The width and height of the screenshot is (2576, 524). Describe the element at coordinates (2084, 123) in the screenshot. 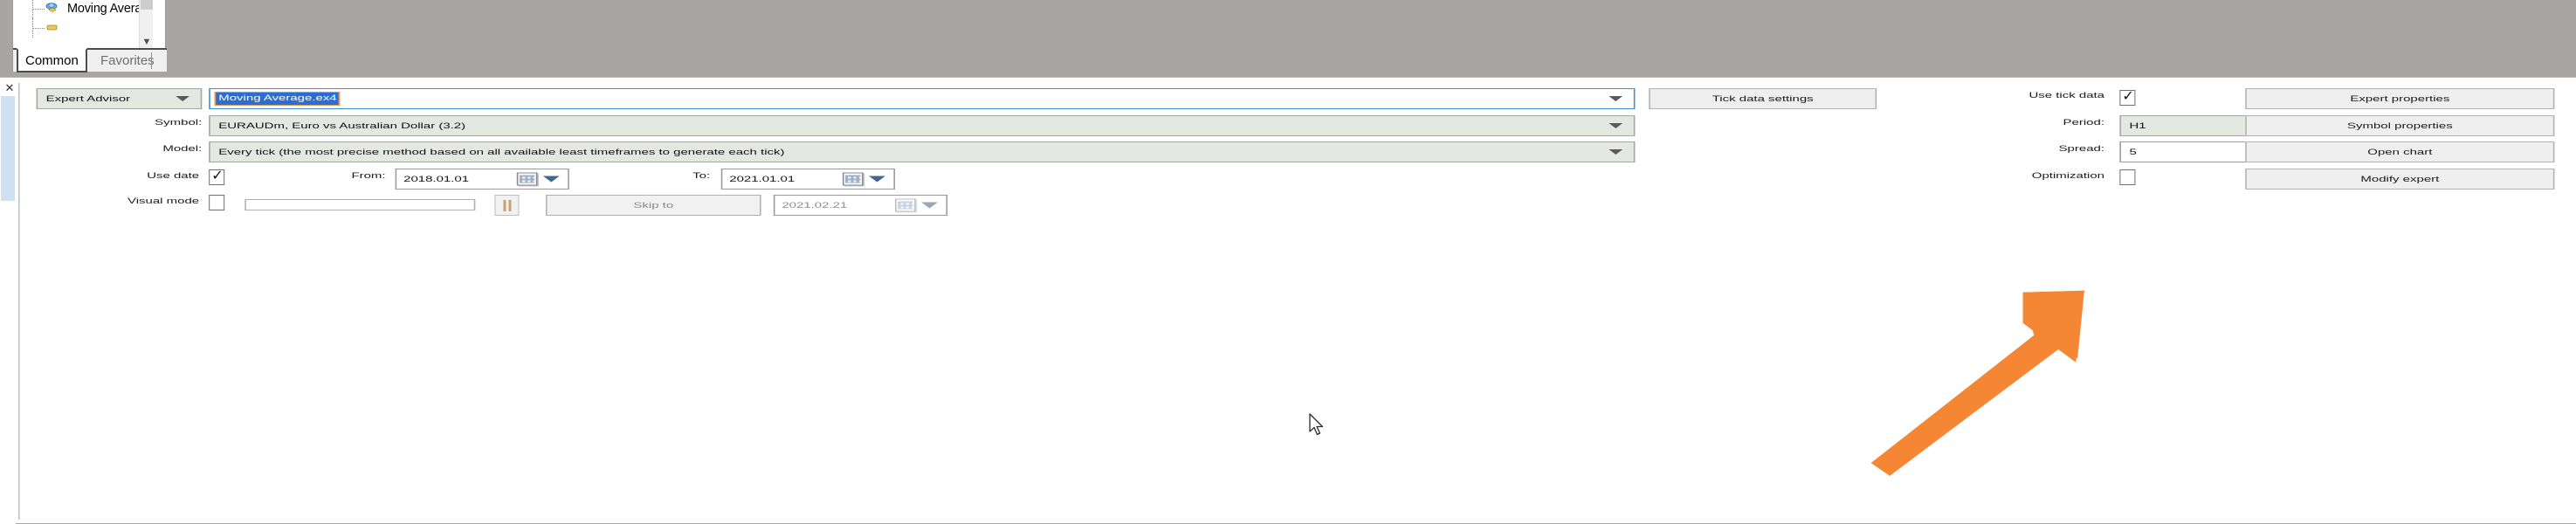

I see `period-label: Period:` at that location.